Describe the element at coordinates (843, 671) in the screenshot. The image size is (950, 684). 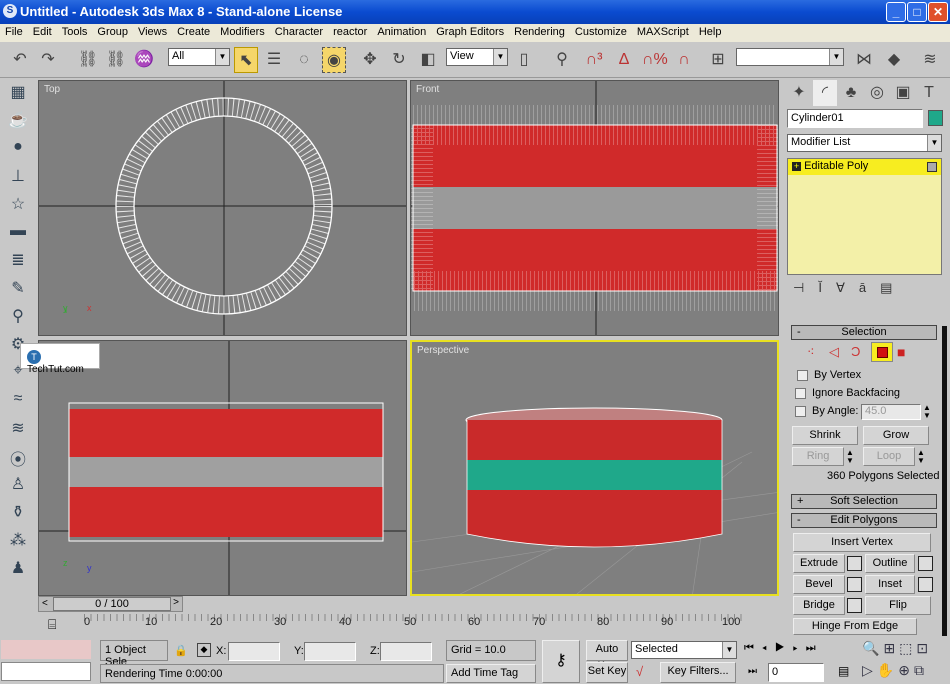
I see `time-configuration-icon: ▤` at that location.